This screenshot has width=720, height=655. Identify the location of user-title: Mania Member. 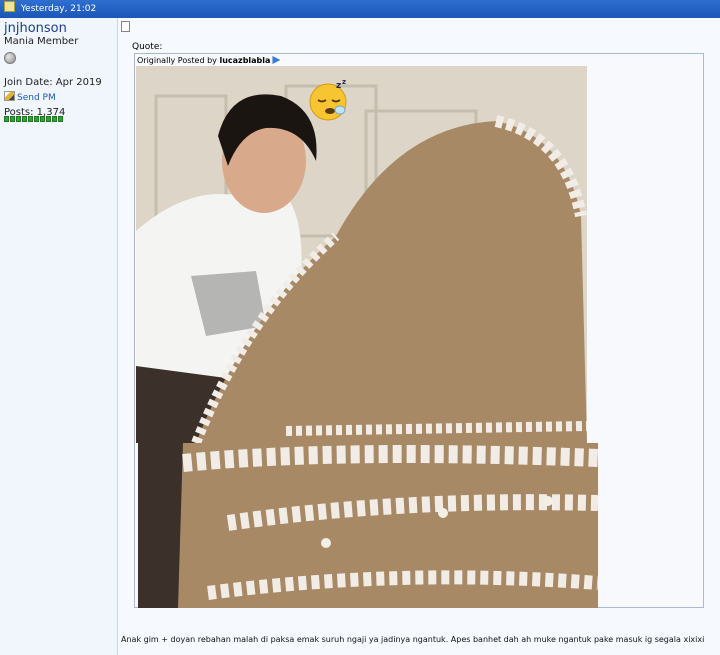
(41, 41).